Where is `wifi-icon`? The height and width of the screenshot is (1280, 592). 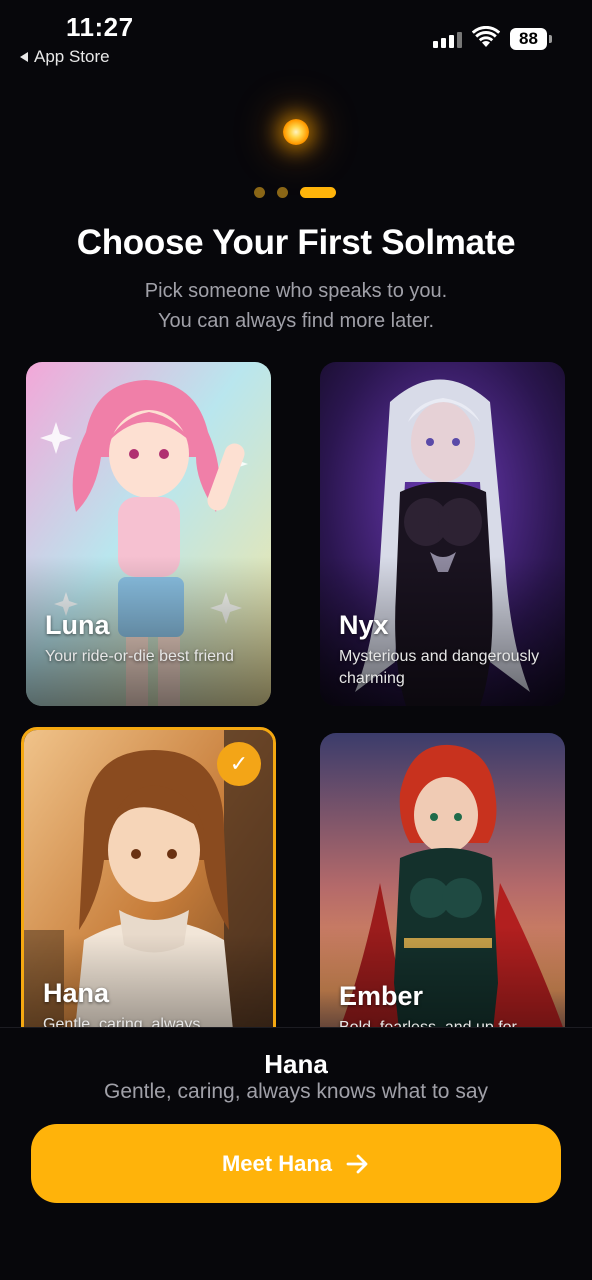
wifi-icon is located at coordinates (486, 36).